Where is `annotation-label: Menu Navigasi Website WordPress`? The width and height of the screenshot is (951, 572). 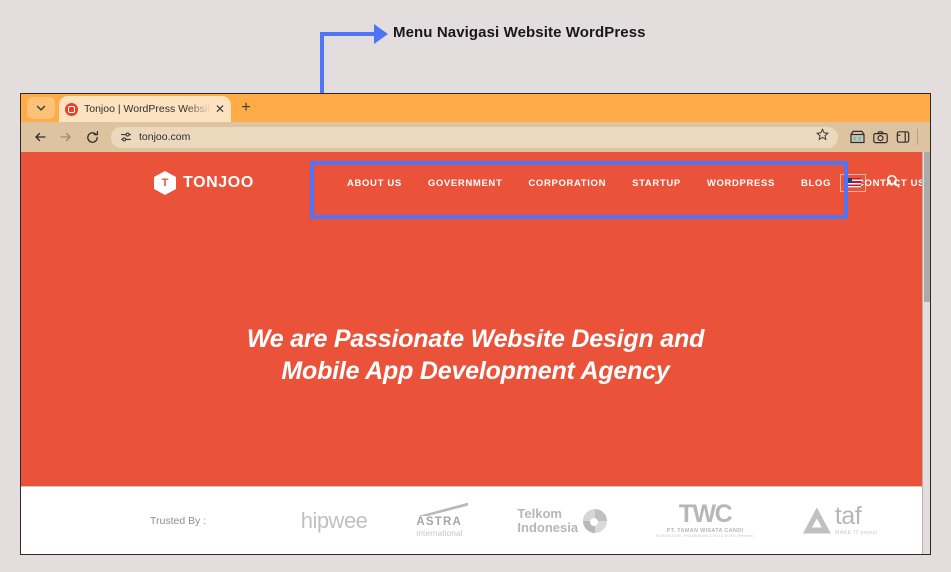
annotation-label: Menu Navigasi Website WordPress is located at coordinates (519, 32).